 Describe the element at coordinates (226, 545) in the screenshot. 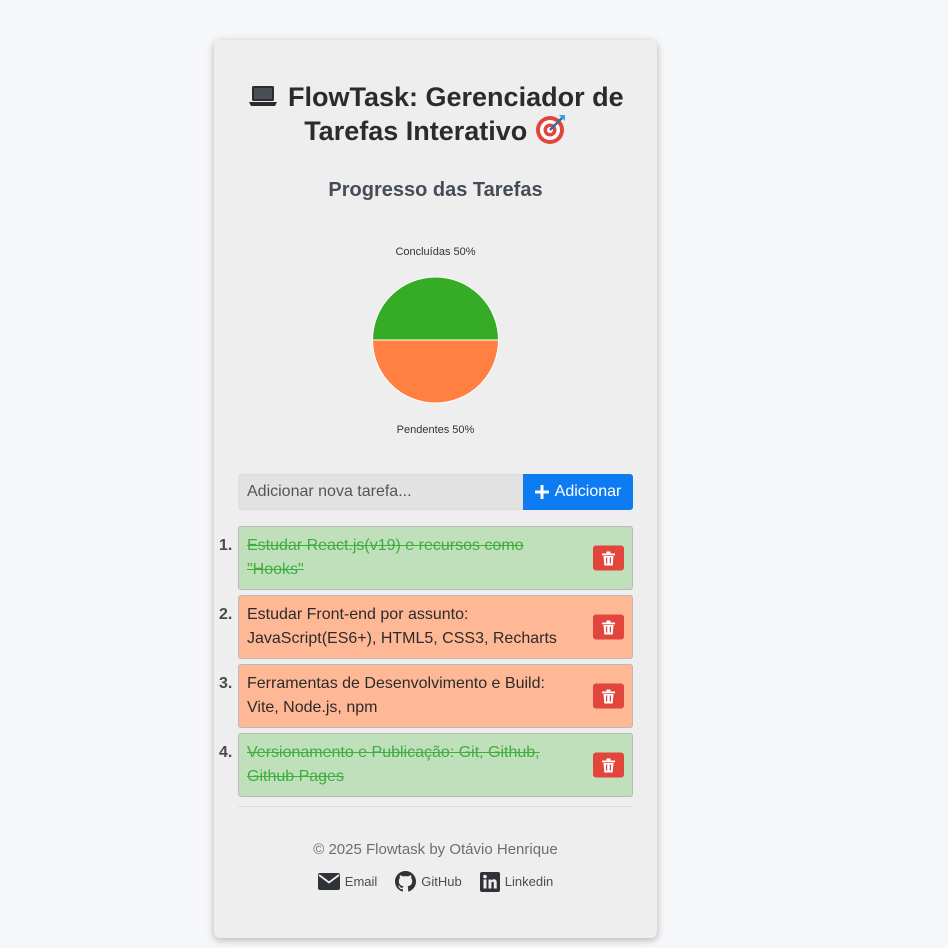

I see `task-number: 1.` at that location.